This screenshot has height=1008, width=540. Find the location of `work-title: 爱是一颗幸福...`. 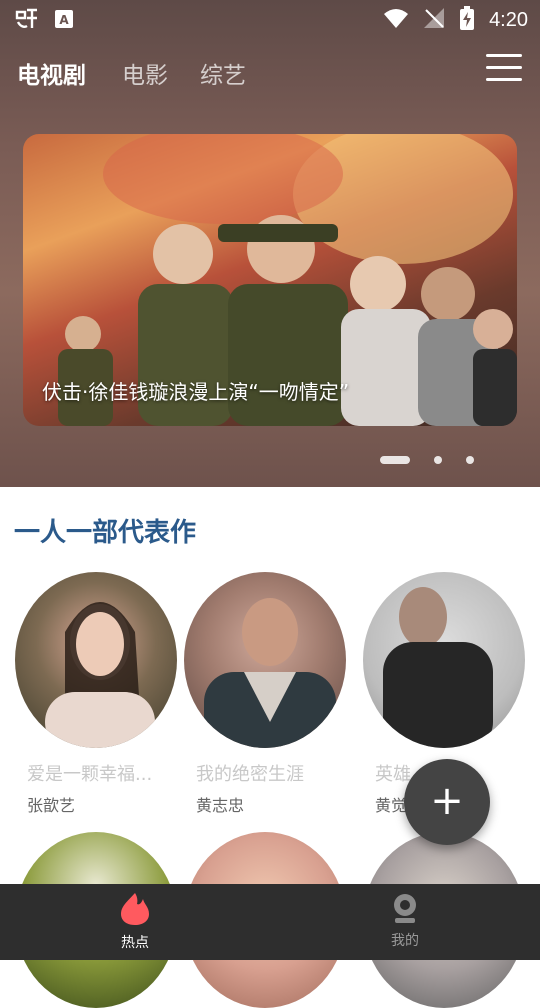

work-title: 爱是一颗幸福... is located at coordinates (90, 774).